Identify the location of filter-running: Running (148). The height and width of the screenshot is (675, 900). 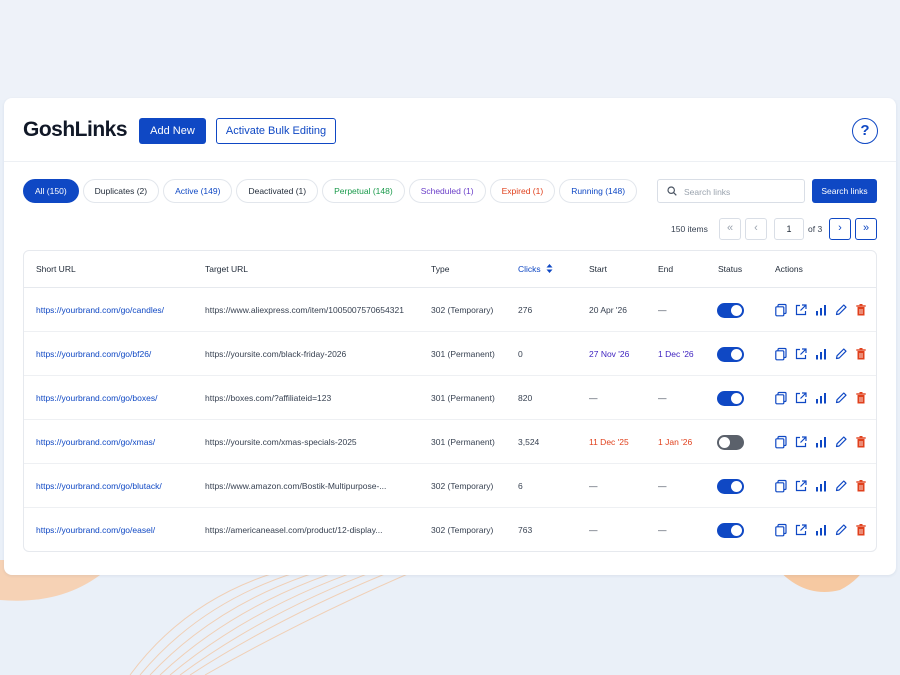
(598, 191).